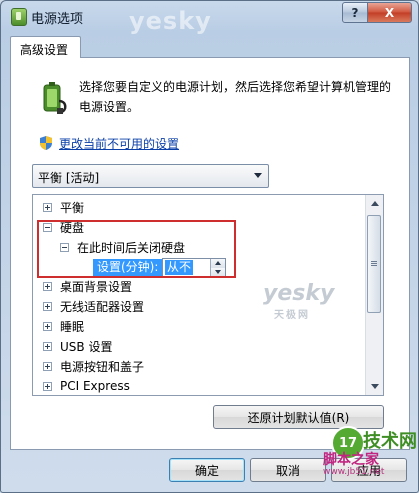 The image size is (419, 493). What do you see at coordinates (46, 143) in the screenshot?
I see `shield-icon` at bounding box center [46, 143].